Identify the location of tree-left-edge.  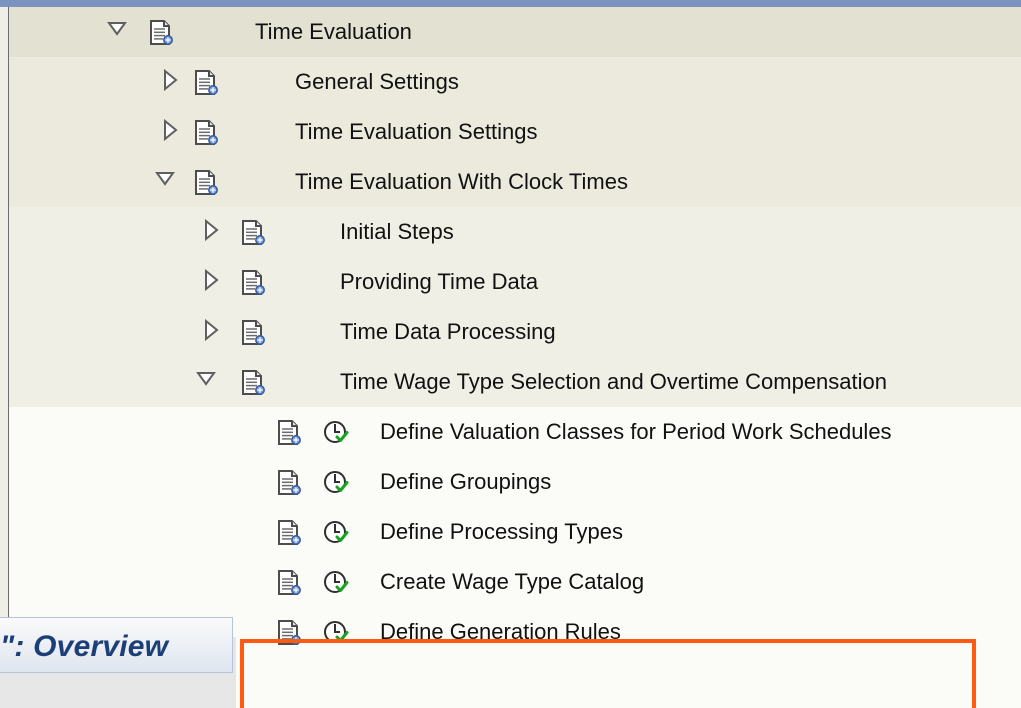
(4, 322).